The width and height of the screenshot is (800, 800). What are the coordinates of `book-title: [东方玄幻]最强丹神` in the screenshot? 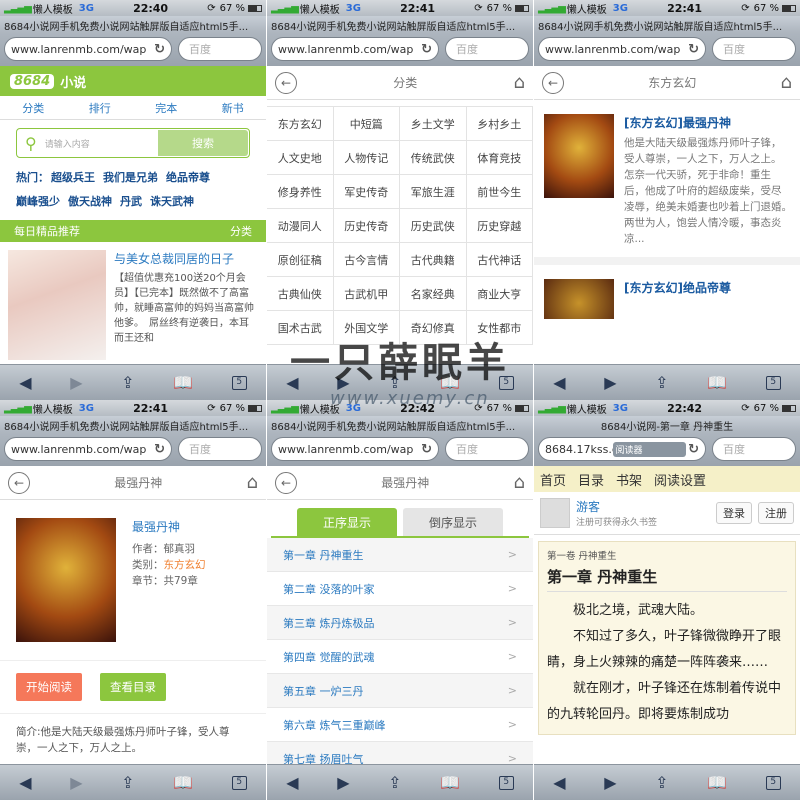 It's located at (707, 122).